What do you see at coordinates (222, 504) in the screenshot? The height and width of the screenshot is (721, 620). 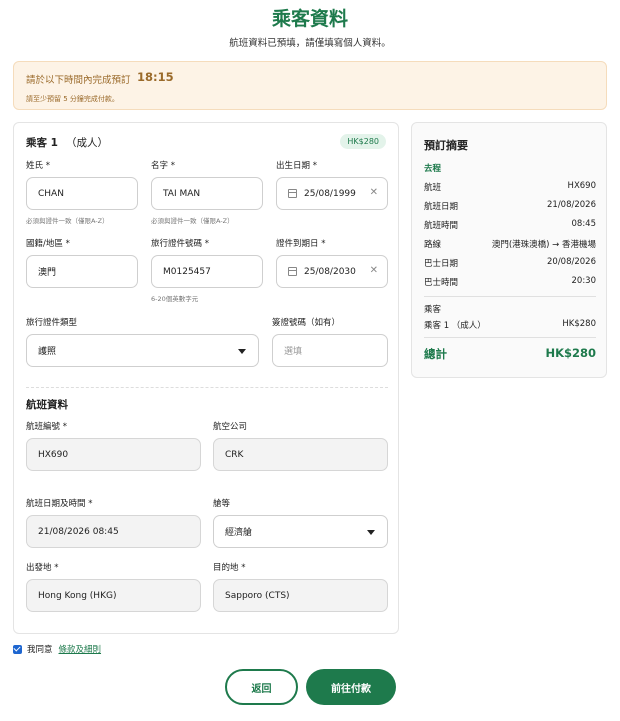 I see `cabin-label: 艙等` at bounding box center [222, 504].